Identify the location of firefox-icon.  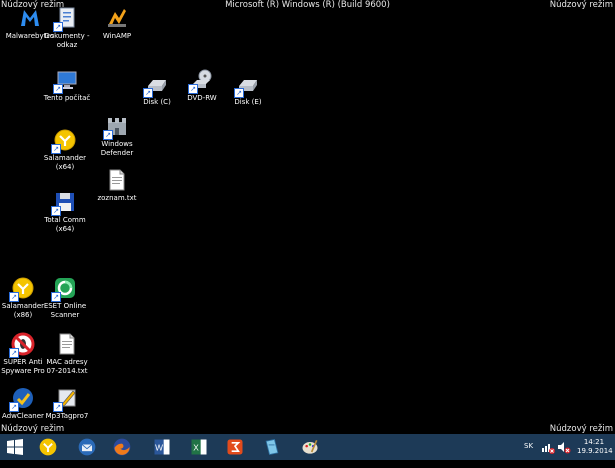
(122, 447).